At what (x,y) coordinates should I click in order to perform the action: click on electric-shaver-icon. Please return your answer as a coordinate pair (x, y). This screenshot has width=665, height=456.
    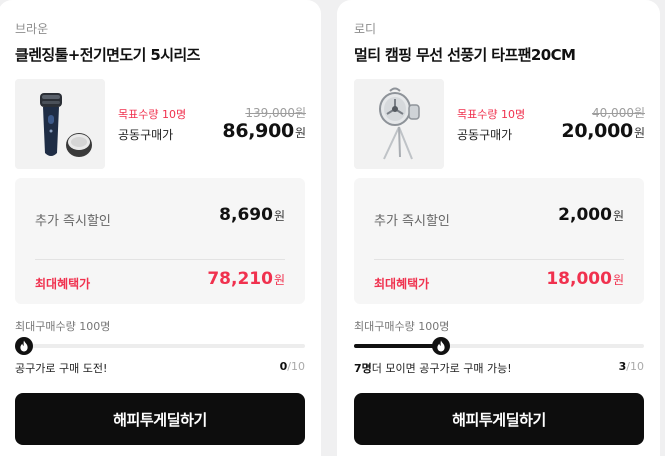
    Looking at the image, I should click on (60, 124).